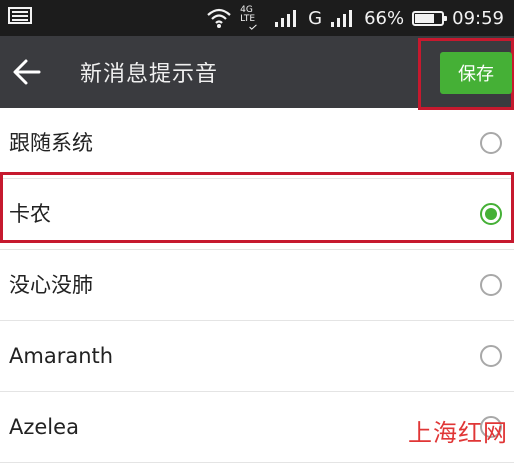  What do you see at coordinates (430, 18) in the screenshot?
I see `battery-icon` at bounding box center [430, 18].